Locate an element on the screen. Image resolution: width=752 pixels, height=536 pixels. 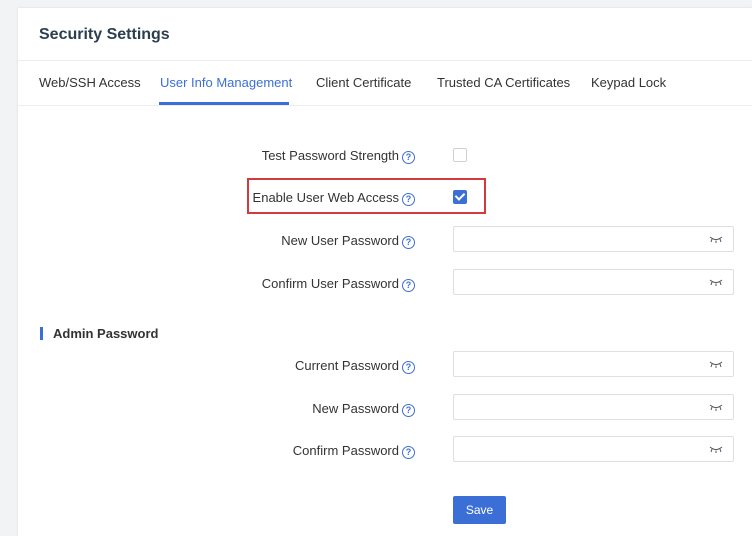
confirm-user-password-field is located at coordinates (593, 282).